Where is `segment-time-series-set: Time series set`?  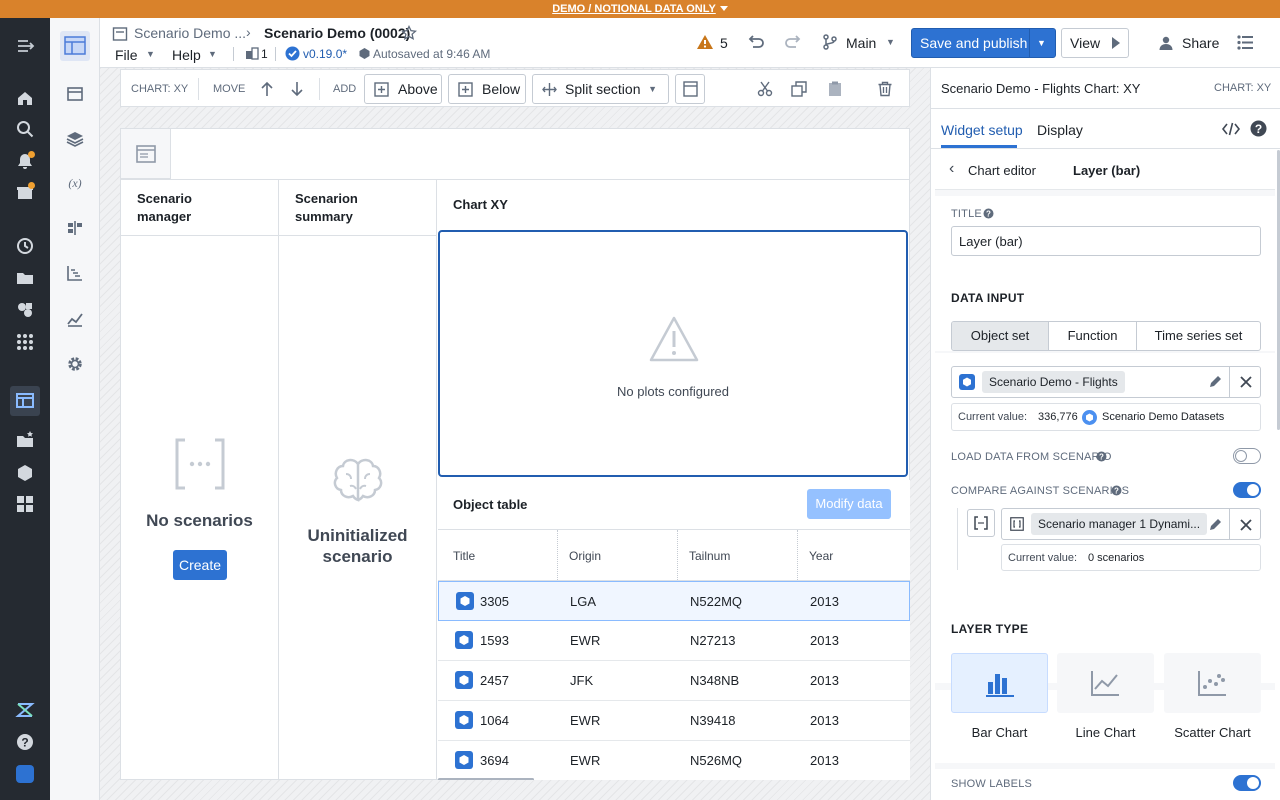 segment-time-series-set: Time series set is located at coordinates (1198, 336).